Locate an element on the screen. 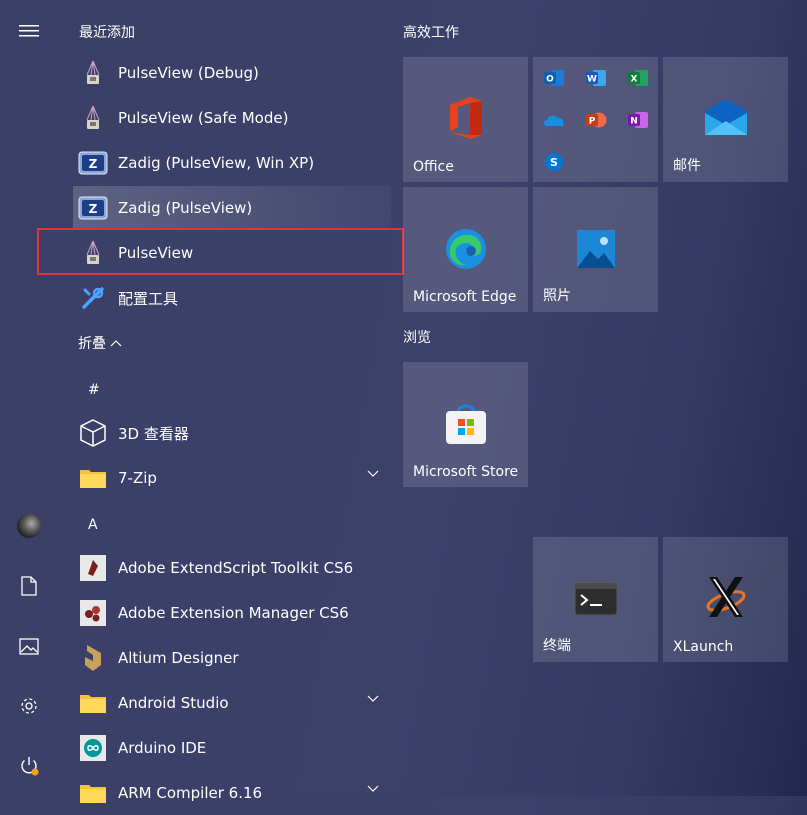  power-icon is located at coordinates (30, 766).